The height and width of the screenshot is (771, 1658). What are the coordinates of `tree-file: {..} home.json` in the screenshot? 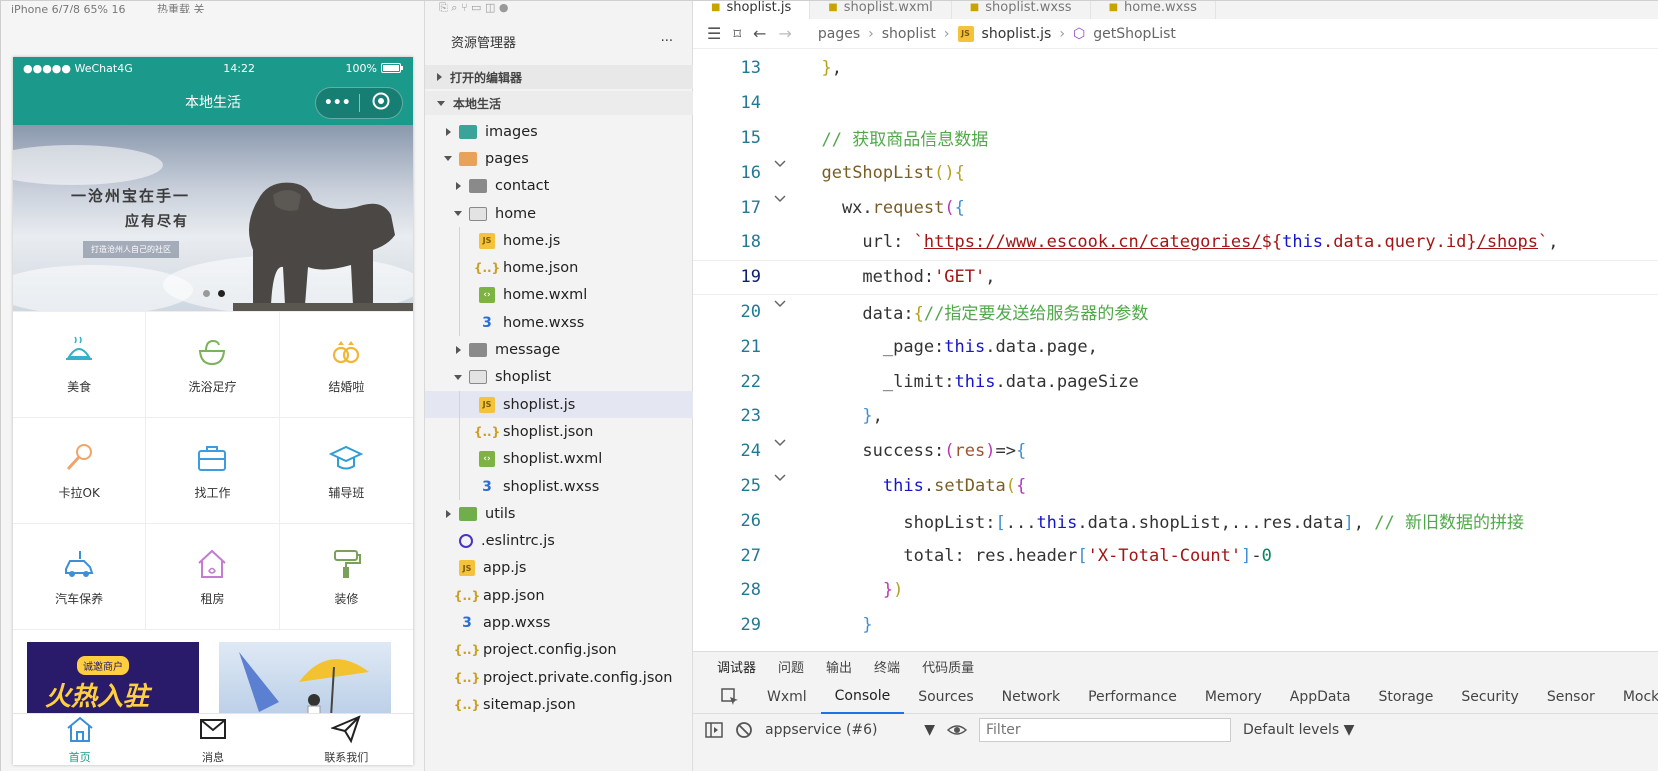 It's located at (559, 268).